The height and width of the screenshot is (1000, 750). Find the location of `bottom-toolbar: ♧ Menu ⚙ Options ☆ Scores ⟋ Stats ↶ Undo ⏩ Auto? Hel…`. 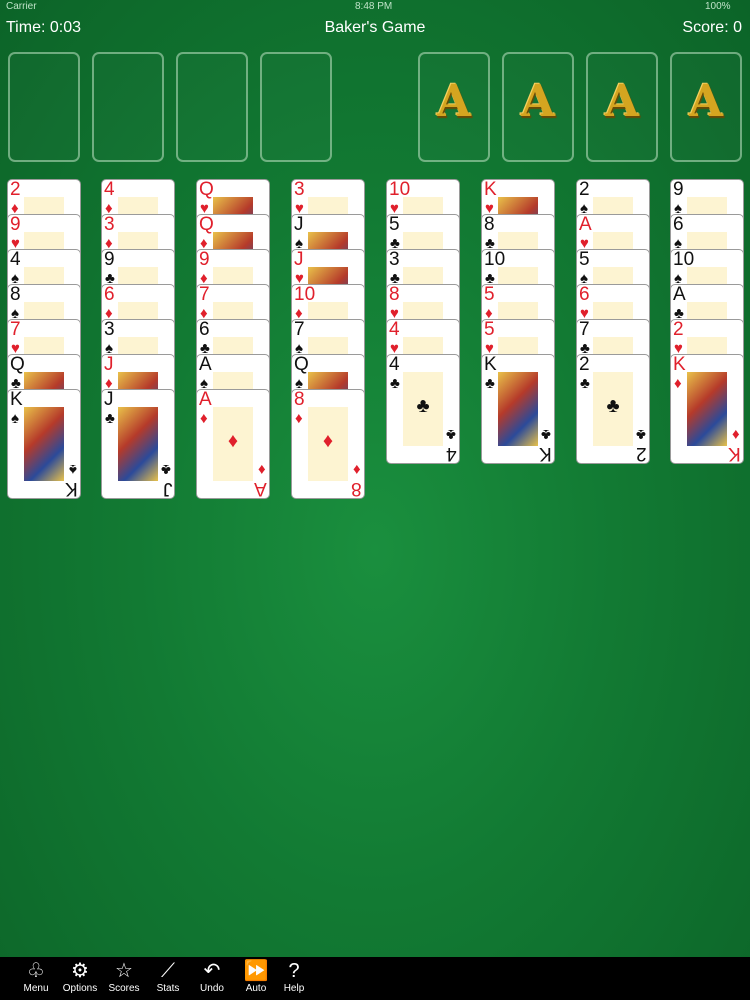

bottom-toolbar: ♧ Menu ⚙ Options ☆ Scores ⟋ Stats ↶ Undo ⏩ Auto? Hel… is located at coordinates (375, 978).